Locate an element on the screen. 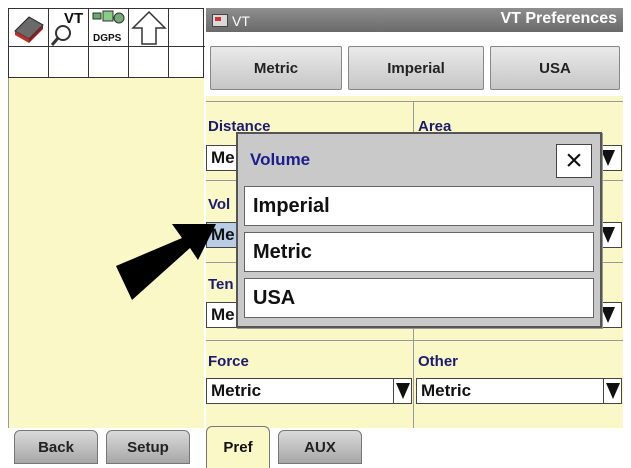 The image size is (631, 468). setup-tab: Setup is located at coordinates (148, 447).